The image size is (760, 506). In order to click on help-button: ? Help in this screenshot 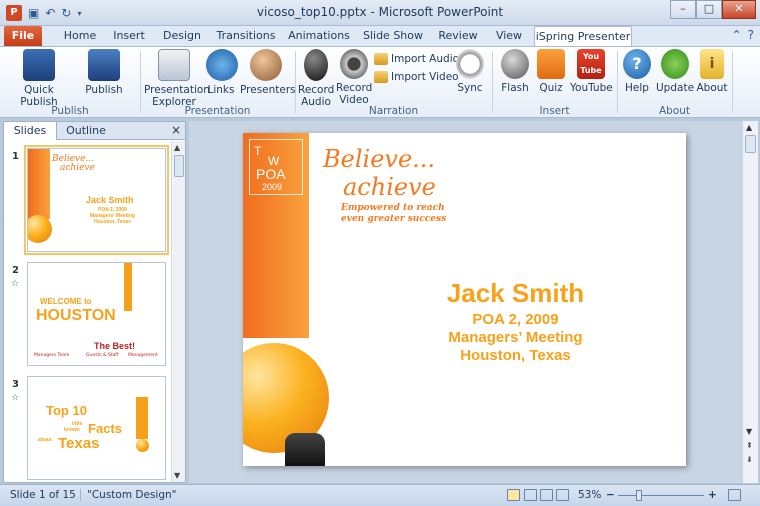, I will do `click(637, 71)`.